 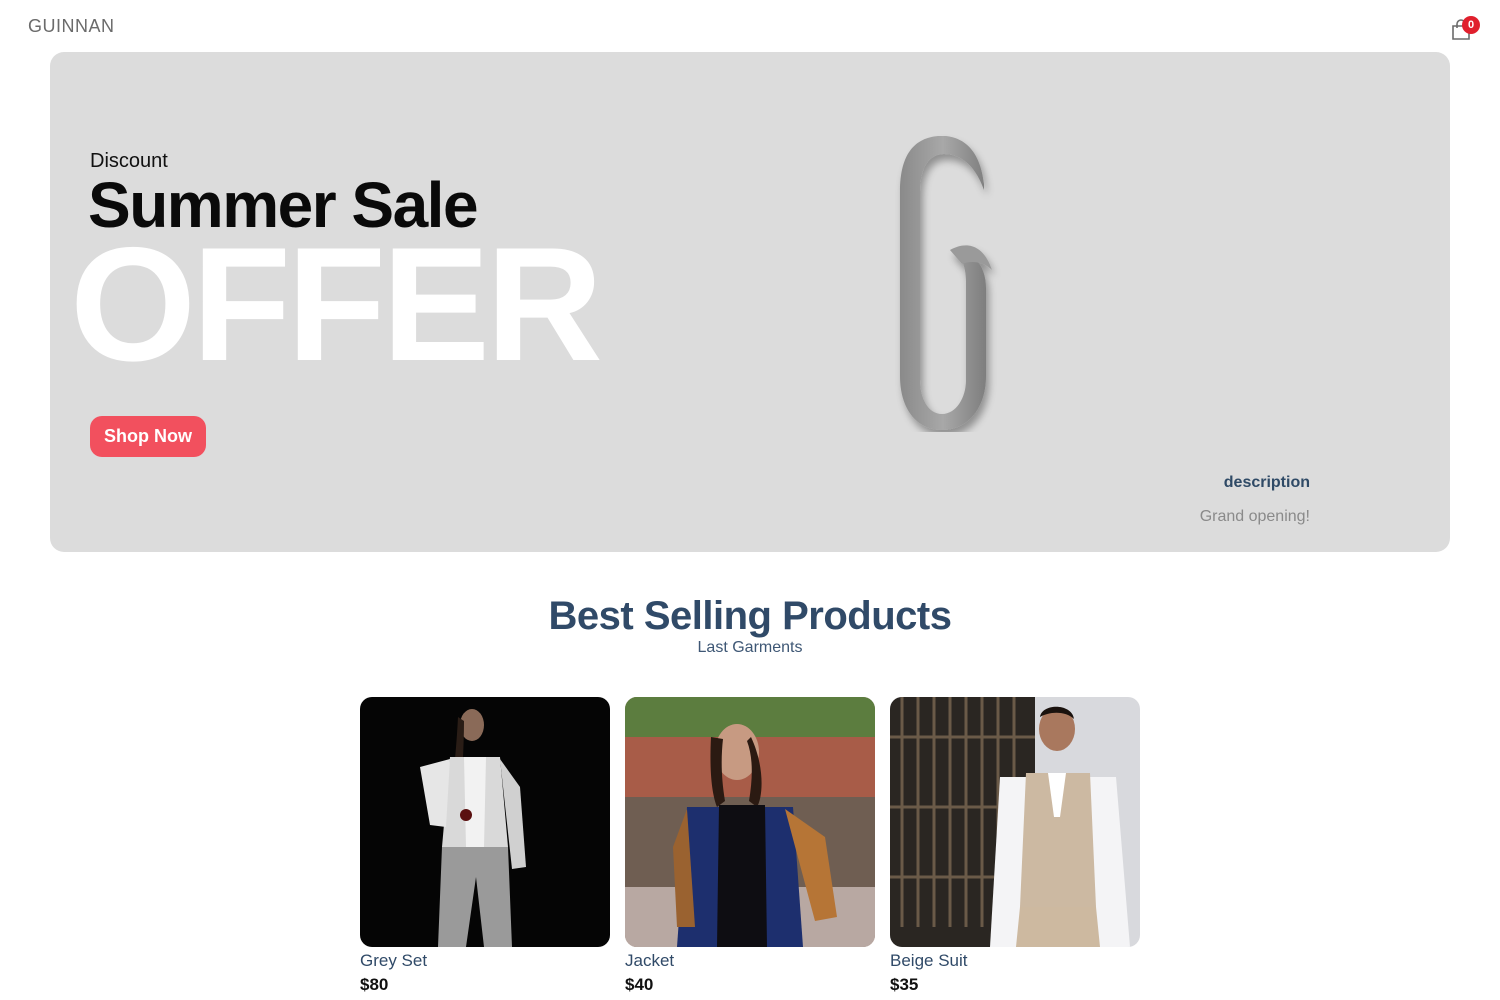 What do you see at coordinates (485, 961) in the screenshot?
I see `product-name: Grey Set` at bounding box center [485, 961].